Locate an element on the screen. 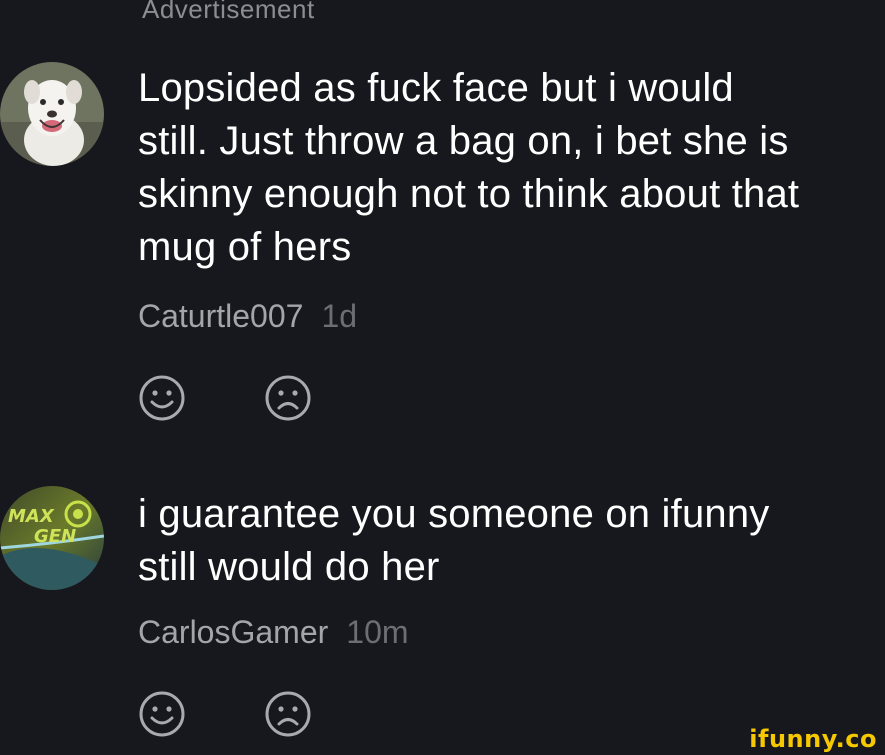 Image resolution: width=885 pixels, height=755 pixels. user-avatar: MAX GEN is located at coordinates (52, 538).